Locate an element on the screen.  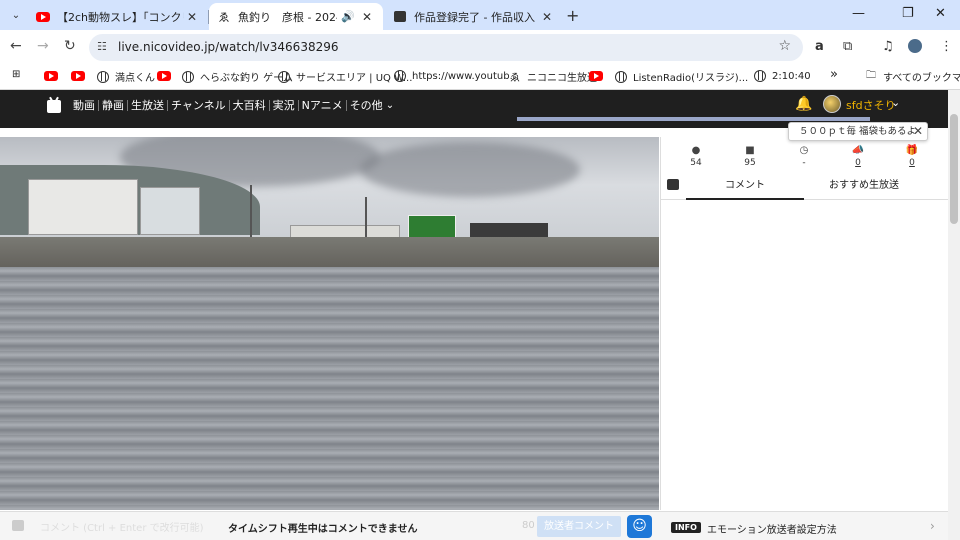
stat-ad: 📣 0 is located at coordinates (858, 156).